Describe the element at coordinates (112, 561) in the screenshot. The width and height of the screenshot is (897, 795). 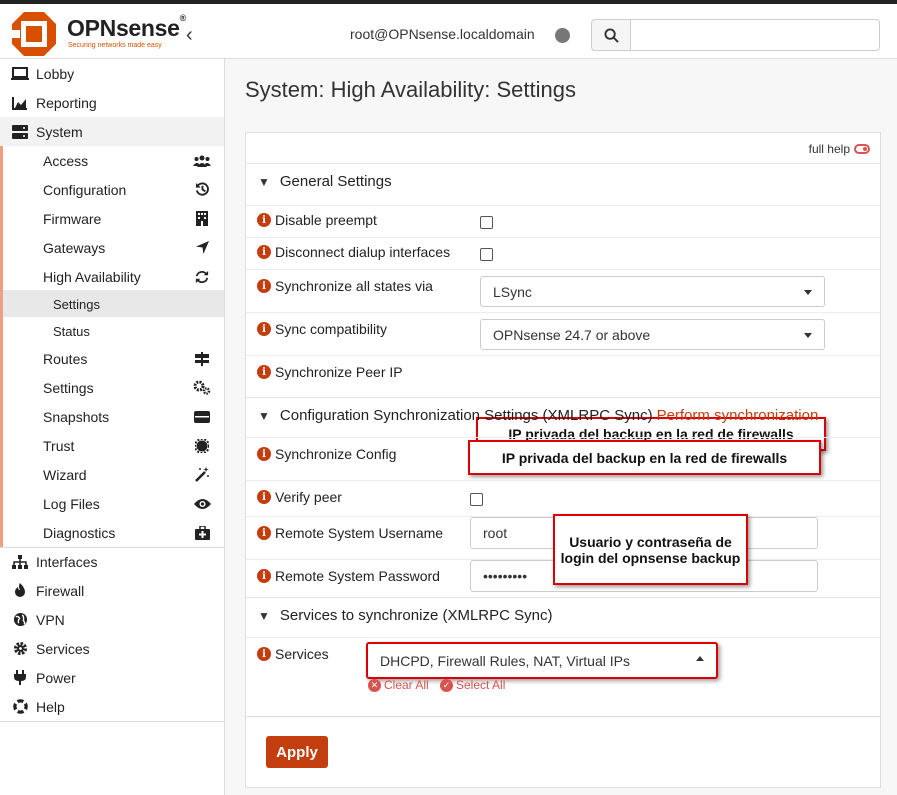
I see `sidebar-item-interfaces: Interfaces` at that location.